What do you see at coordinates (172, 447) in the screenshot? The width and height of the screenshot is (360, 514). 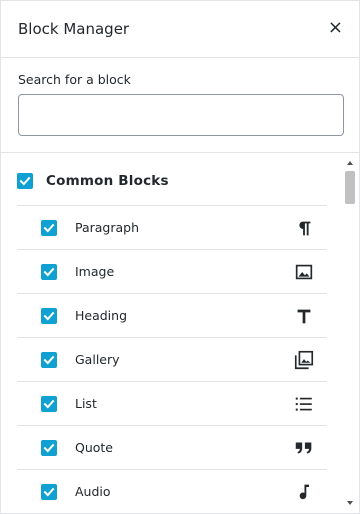 I see `block-item-quote: Quote` at bounding box center [172, 447].